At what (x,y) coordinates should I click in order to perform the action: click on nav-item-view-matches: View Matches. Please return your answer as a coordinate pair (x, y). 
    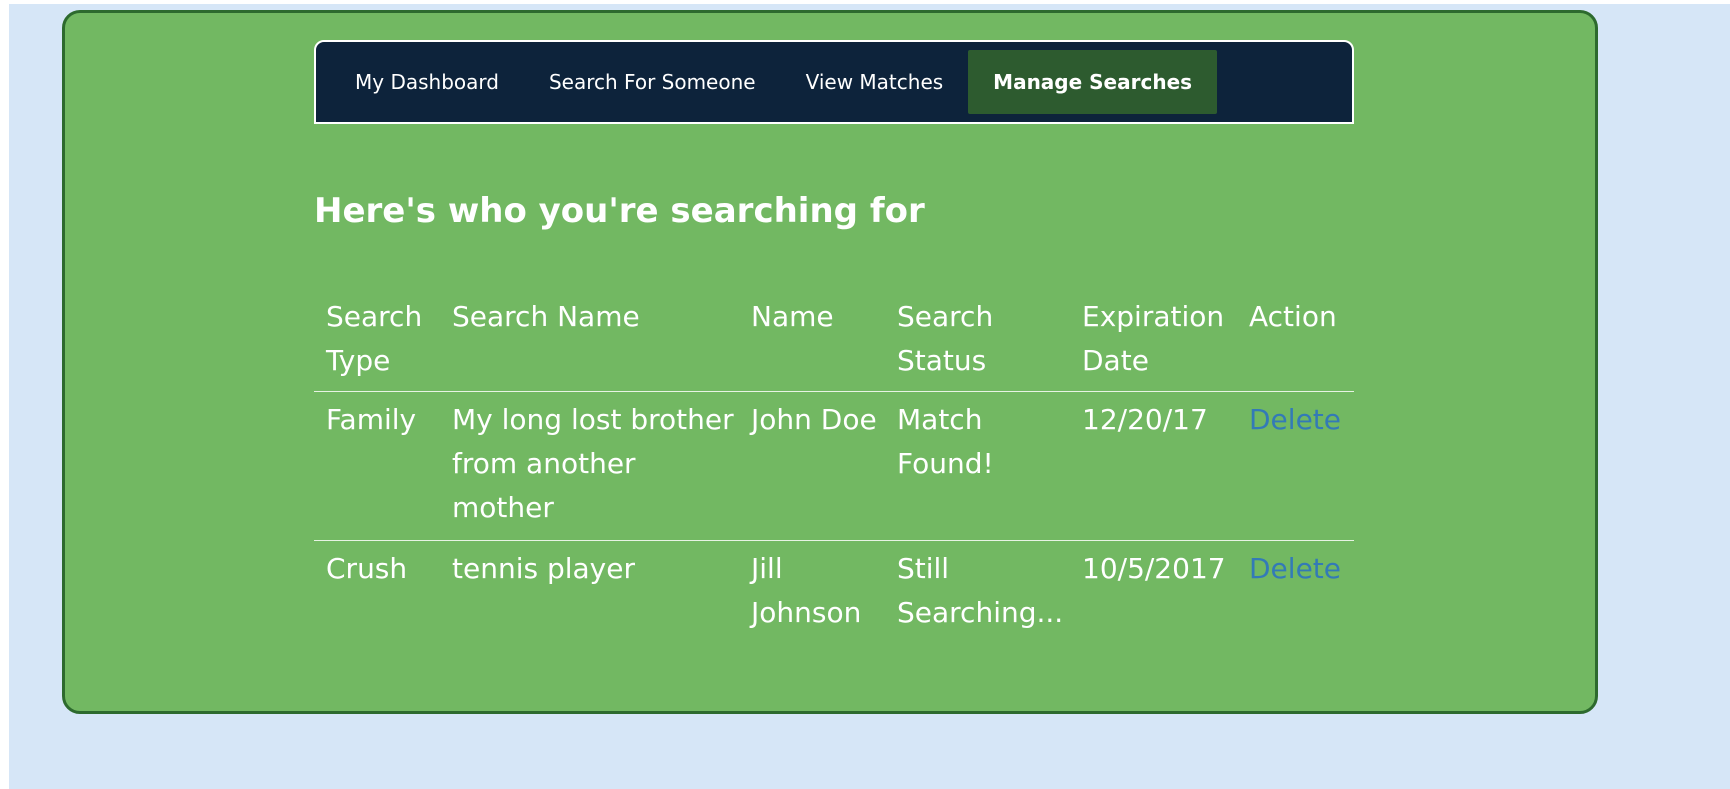
    Looking at the image, I should click on (875, 82).